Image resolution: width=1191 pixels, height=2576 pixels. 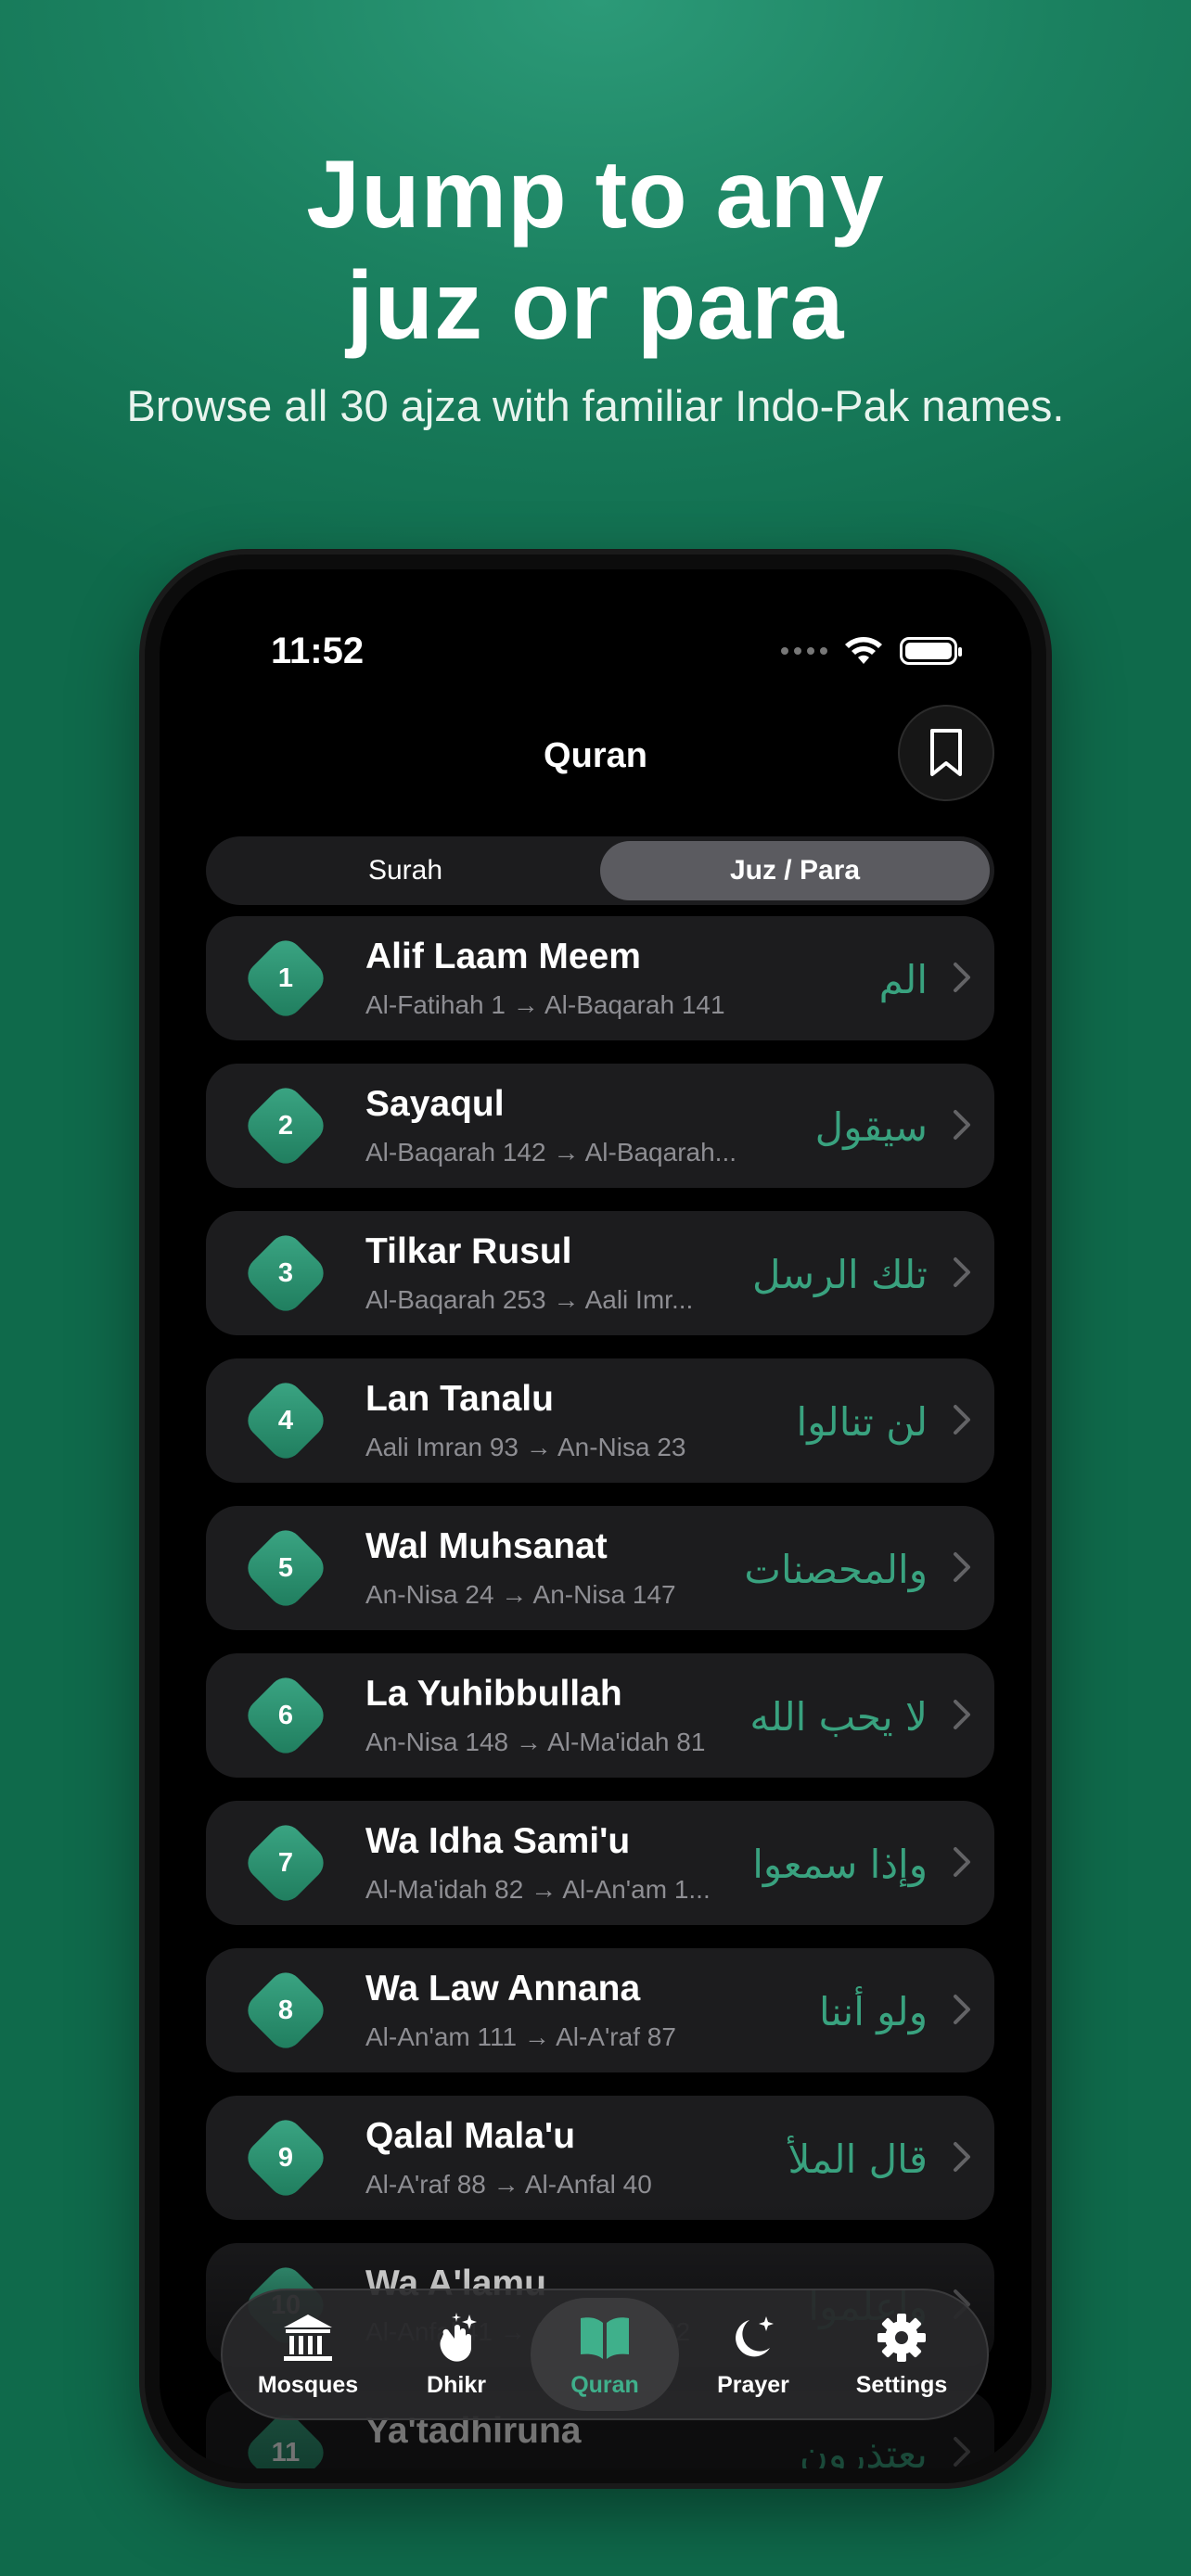 I want to click on juz-text: Lan Tanalu Aali Imran 93 → An-Nisa 23, so click(x=525, y=1420).